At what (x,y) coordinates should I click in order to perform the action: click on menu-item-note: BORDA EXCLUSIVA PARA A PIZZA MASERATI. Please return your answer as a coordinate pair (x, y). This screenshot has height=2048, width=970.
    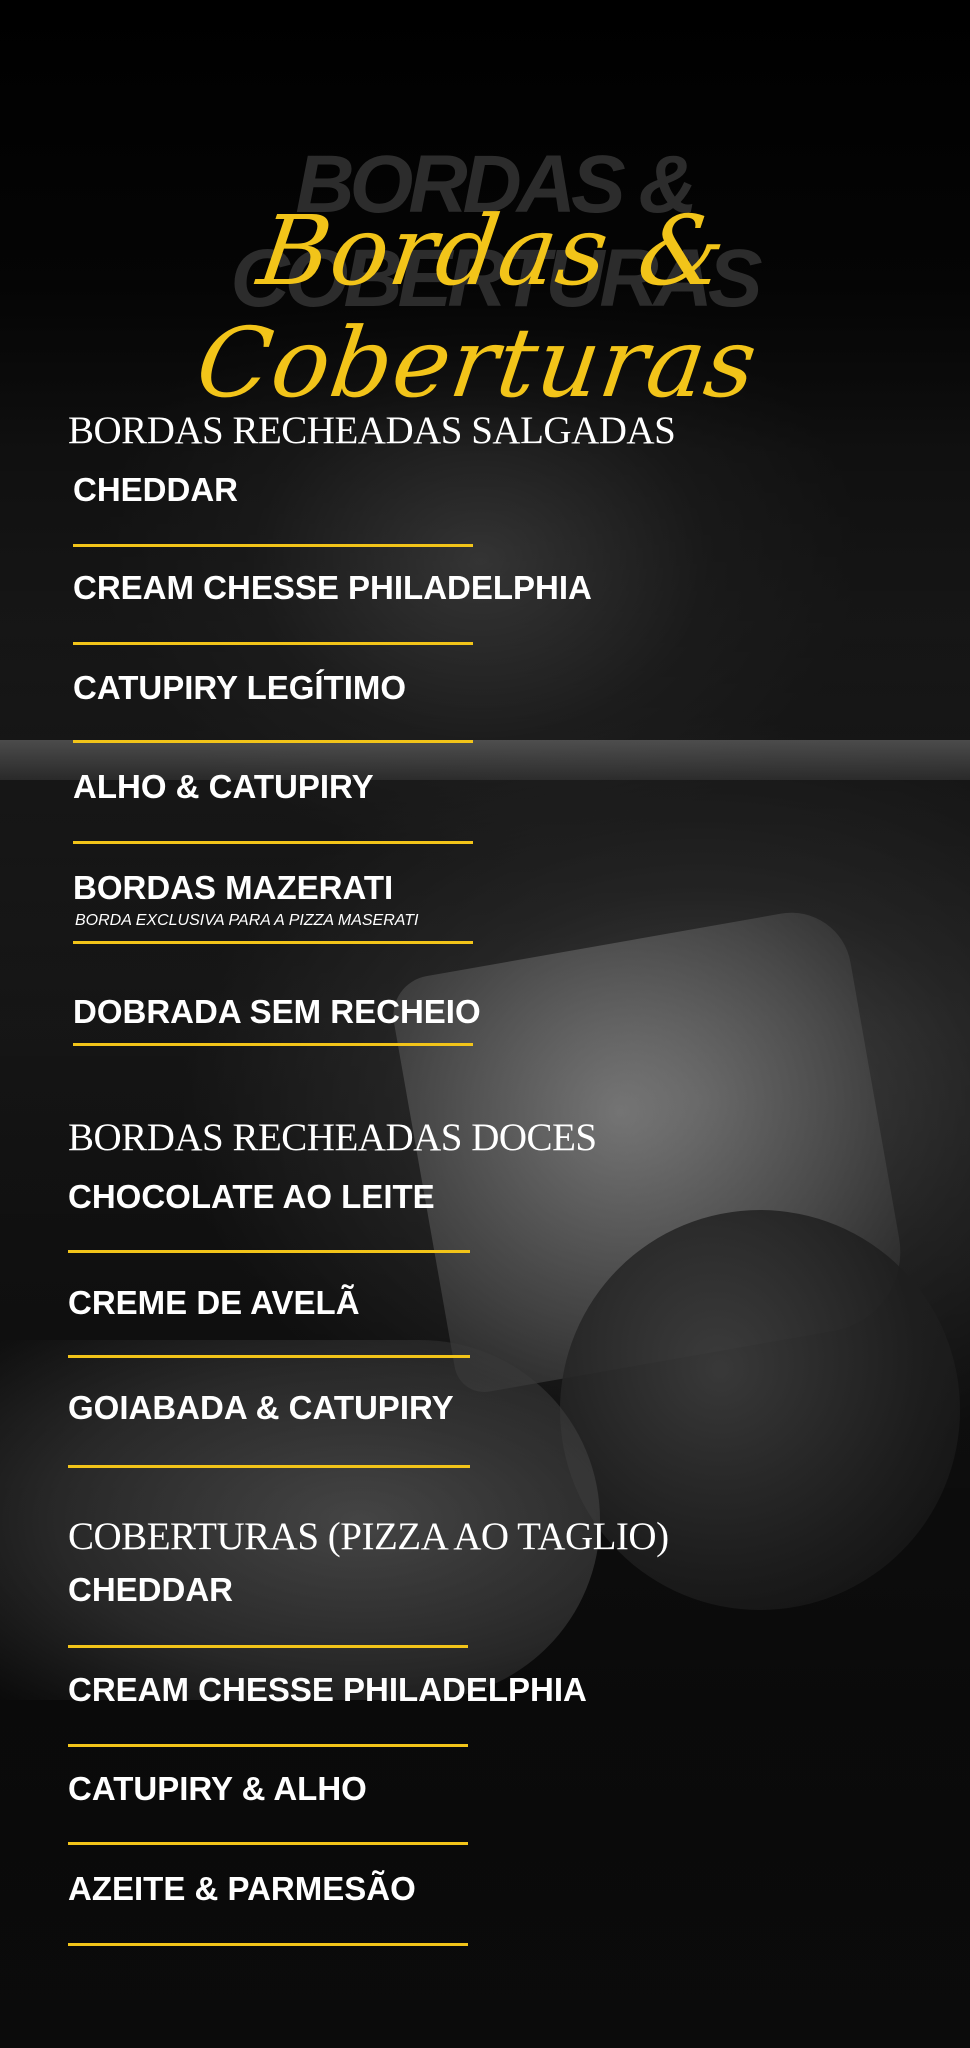
    Looking at the image, I should click on (247, 920).